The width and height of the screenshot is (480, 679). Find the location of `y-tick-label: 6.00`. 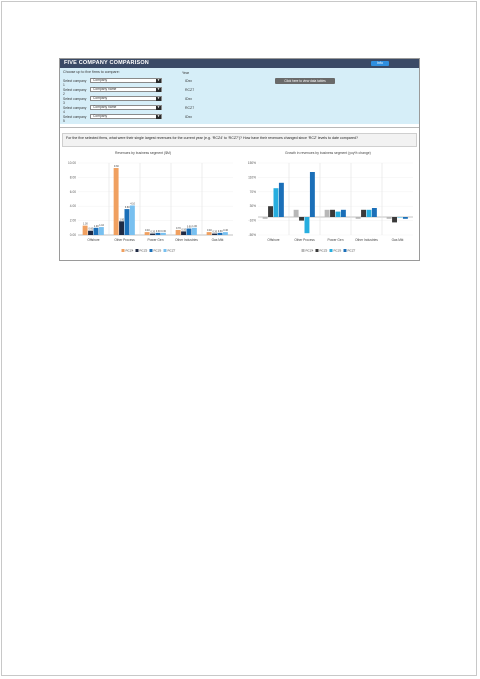

y-tick-label: 6.00 is located at coordinates (73, 192).